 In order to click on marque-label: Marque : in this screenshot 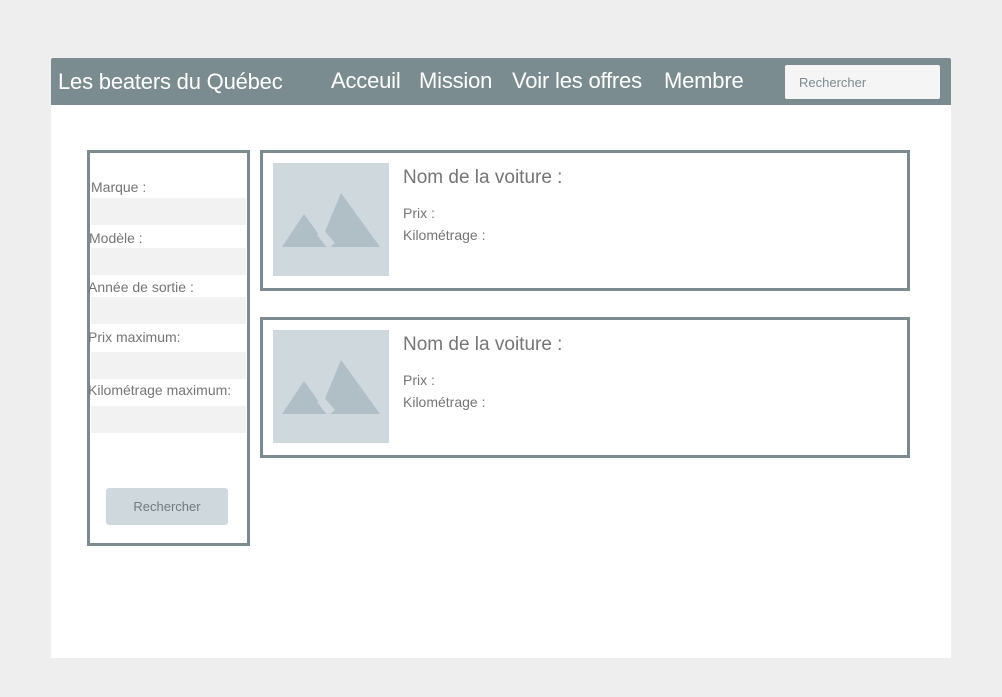, I will do `click(119, 187)`.